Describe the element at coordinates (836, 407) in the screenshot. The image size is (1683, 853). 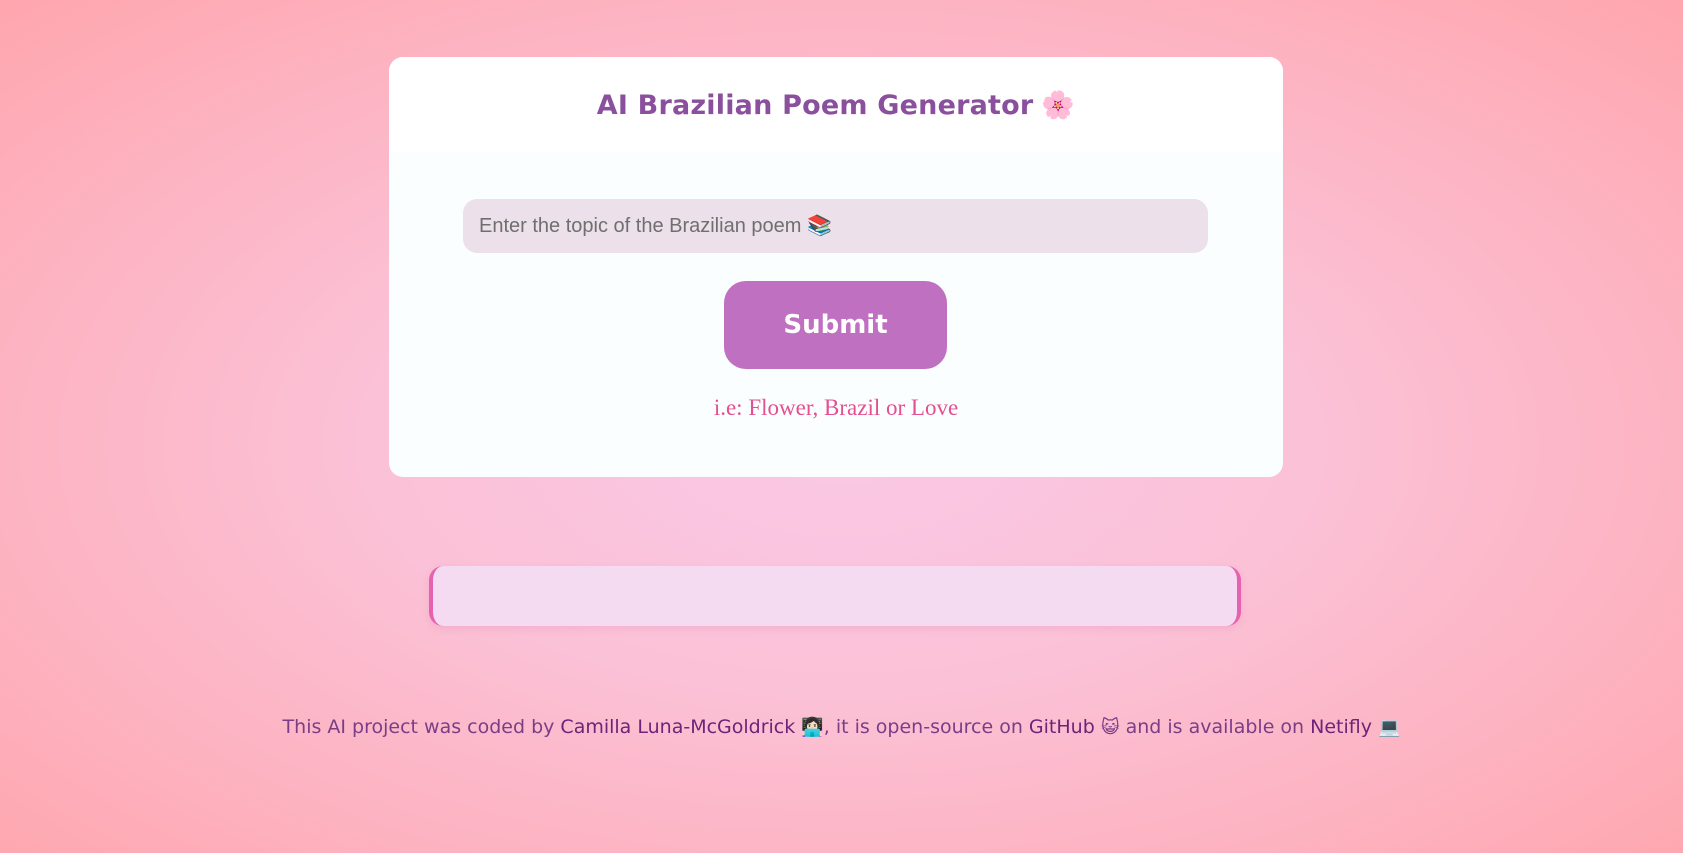
I see `hint-text: i.e: Flower, Brazil or Love` at that location.